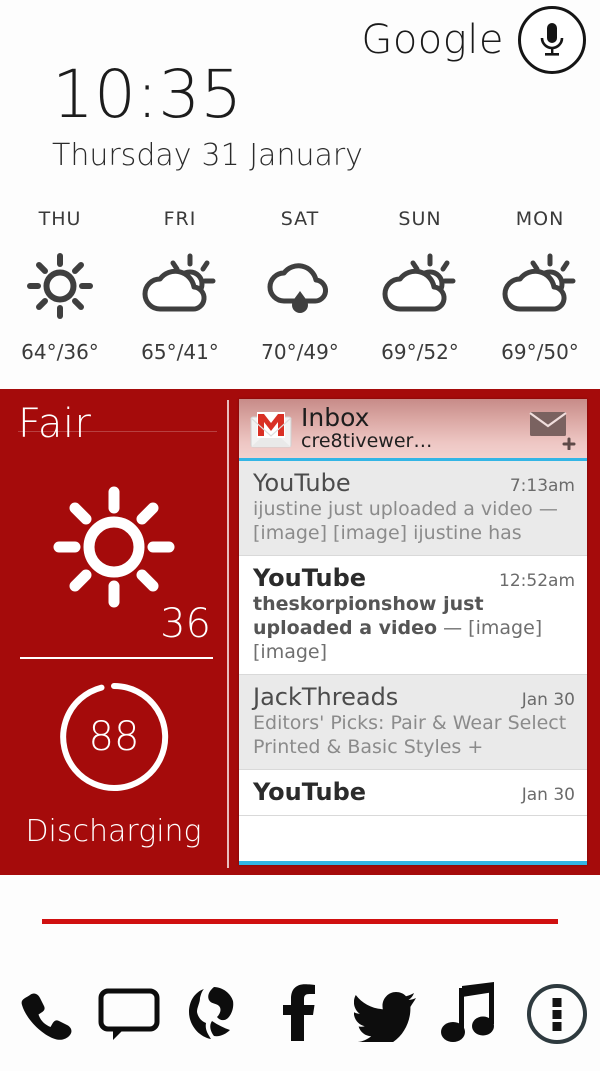 The height and width of the screenshot is (1071, 600). I want to click on messaging-icon, so click(129, 1014).